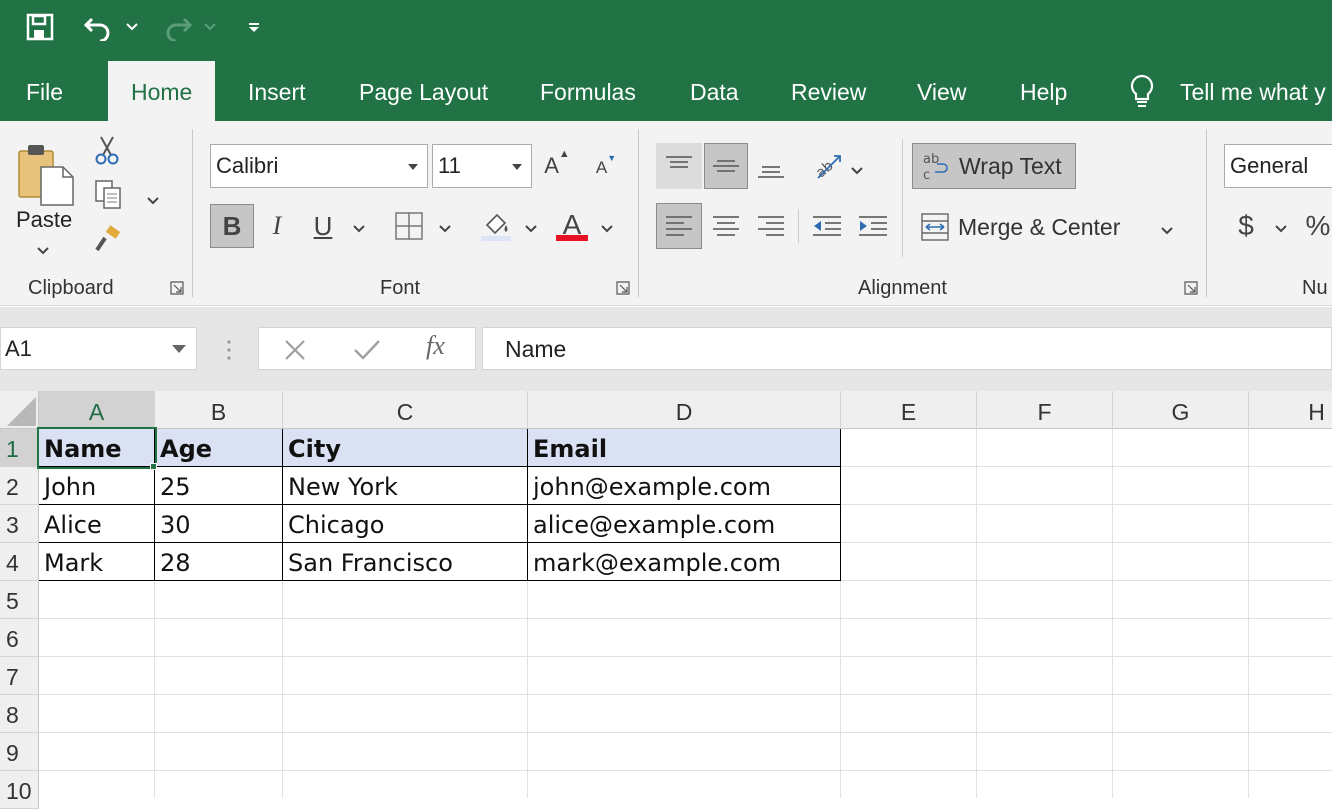 This screenshot has width=1332, height=811. What do you see at coordinates (1290, 524) in the screenshot?
I see `cell-h3` at bounding box center [1290, 524].